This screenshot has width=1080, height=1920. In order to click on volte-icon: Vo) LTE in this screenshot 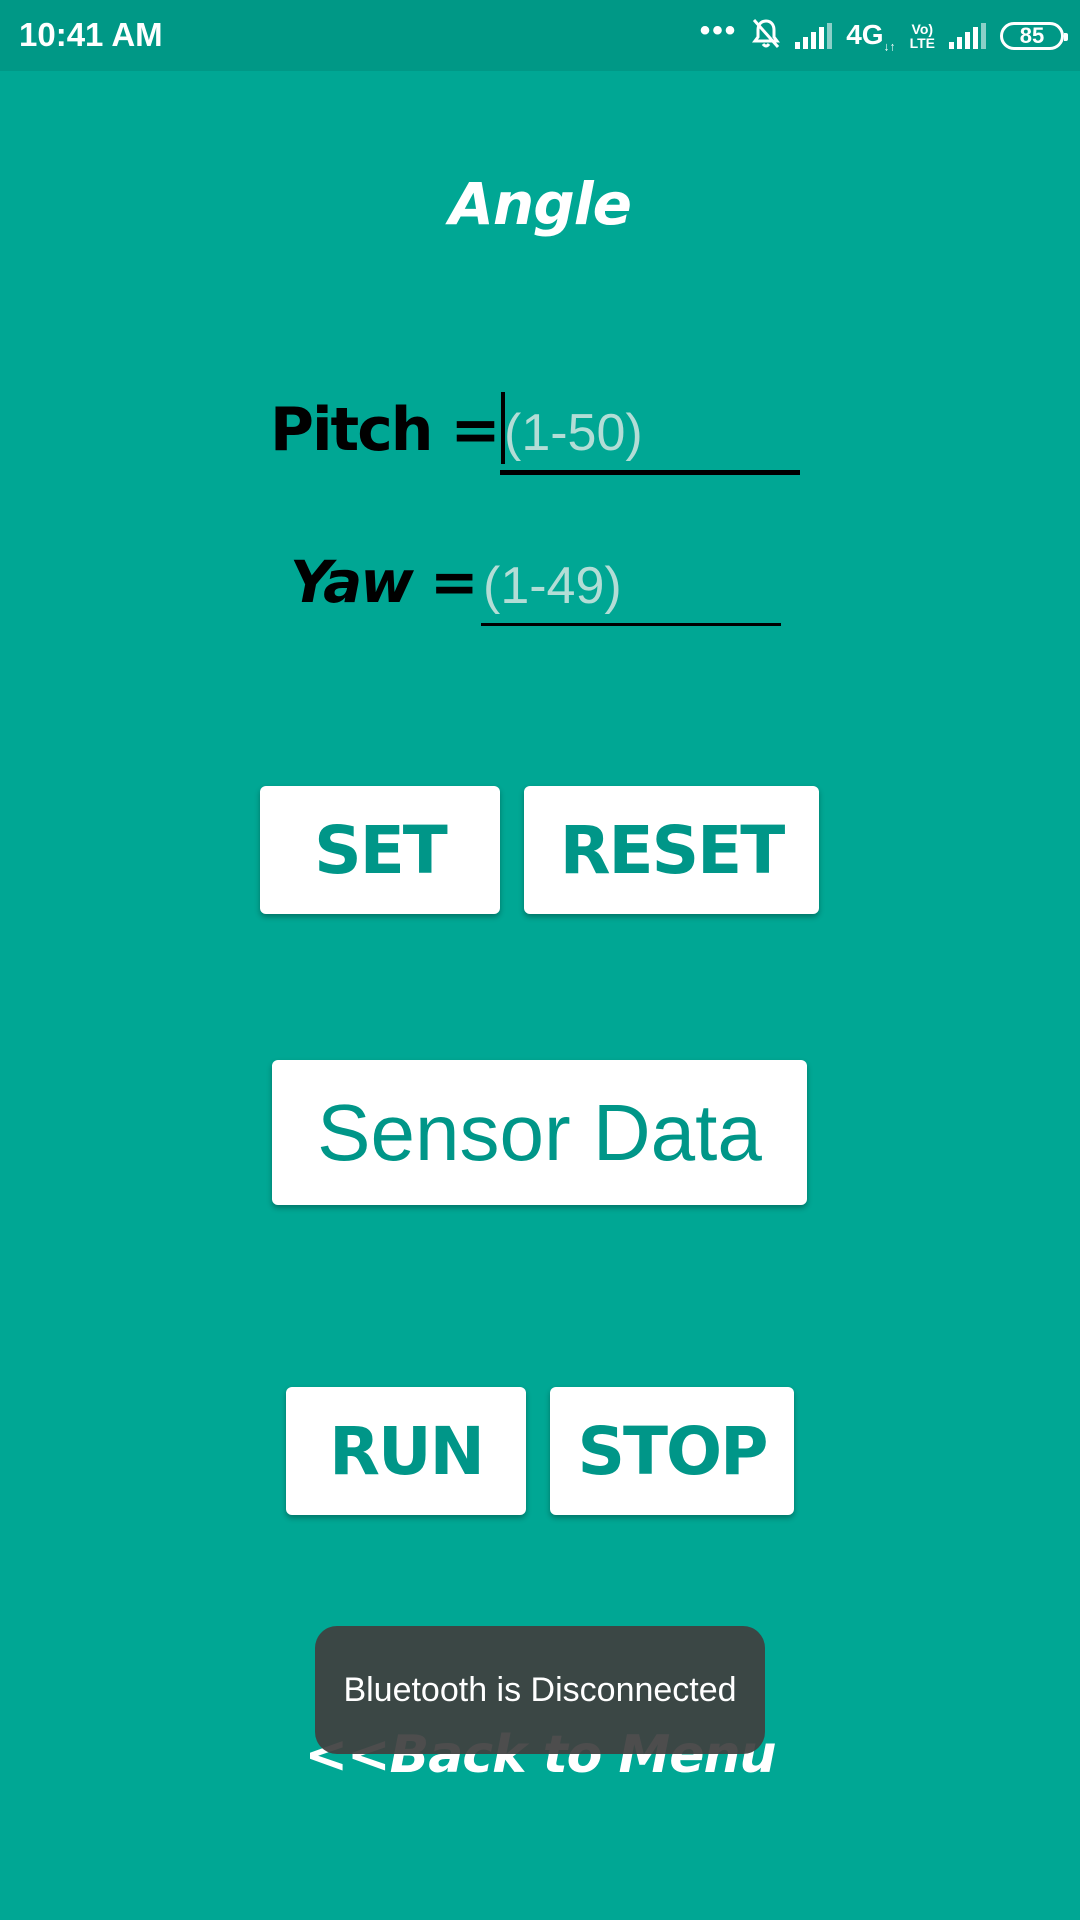, I will do `click(922, 36)`.